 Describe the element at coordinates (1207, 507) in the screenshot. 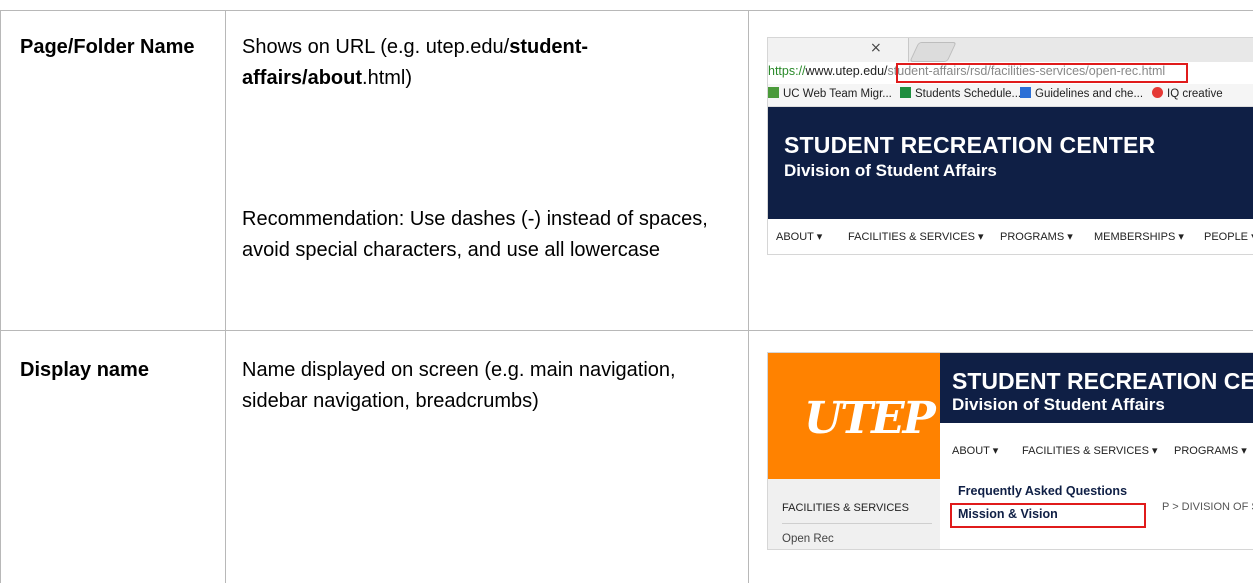

I see `breadcrumb: P > DIVISION OF ST` at that location.